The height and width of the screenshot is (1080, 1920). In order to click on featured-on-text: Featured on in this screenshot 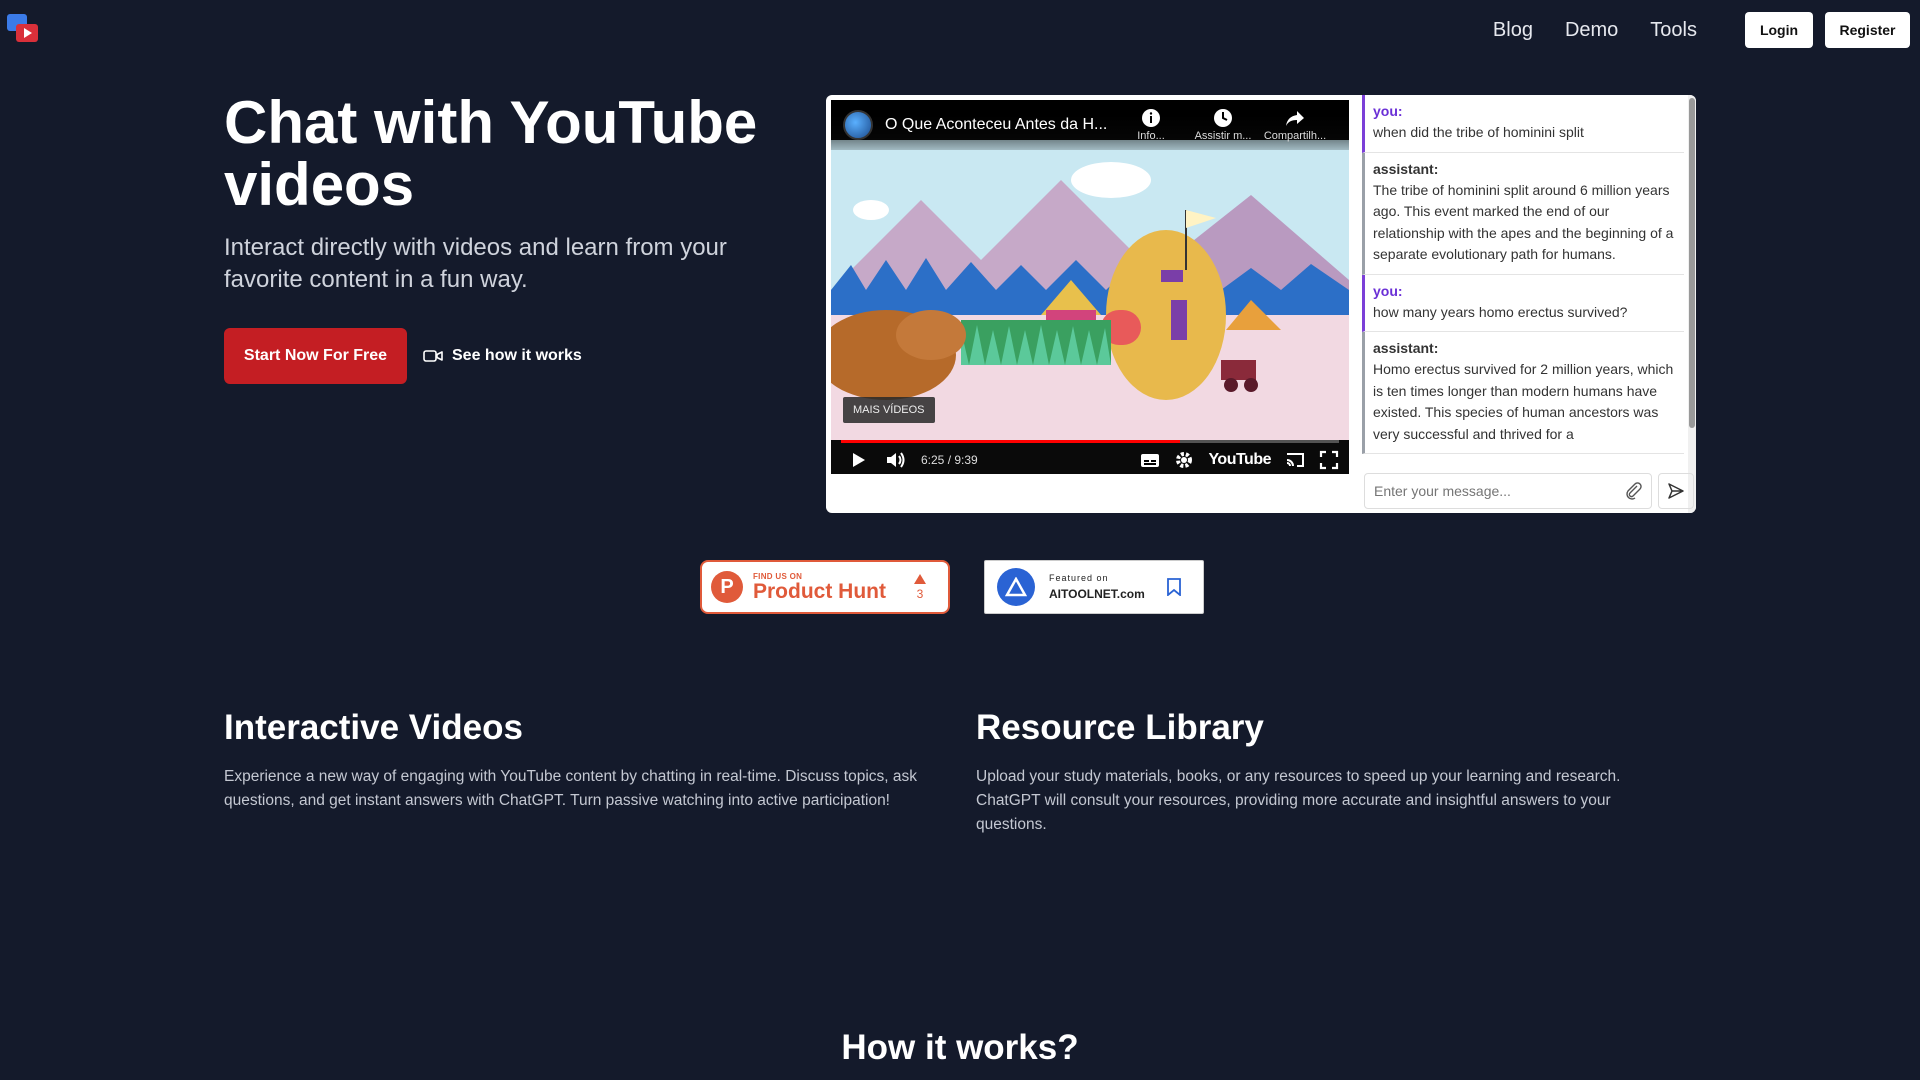, I will do `click(1079, 578)`.